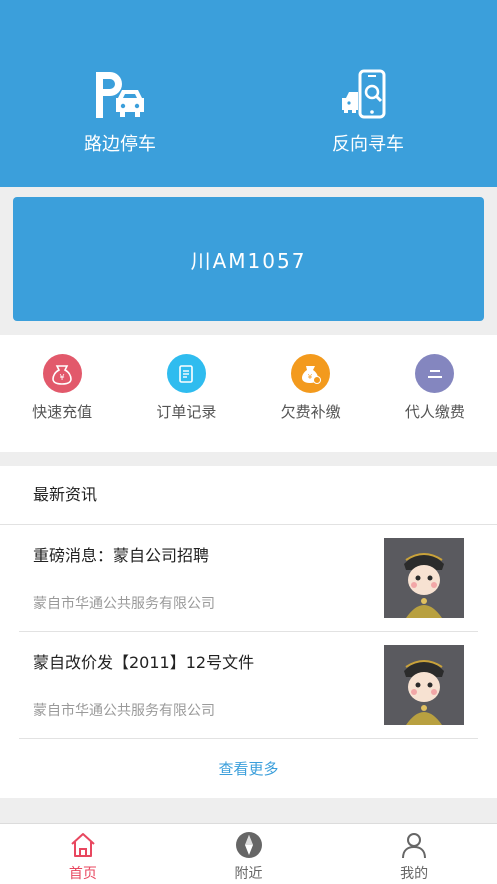 Image resolution: width=497 pixels, height=884 pixels. Describe the element at coordinates (248, 874) in the screenshot. I see `tab-nearby-label: 附近` at that location.